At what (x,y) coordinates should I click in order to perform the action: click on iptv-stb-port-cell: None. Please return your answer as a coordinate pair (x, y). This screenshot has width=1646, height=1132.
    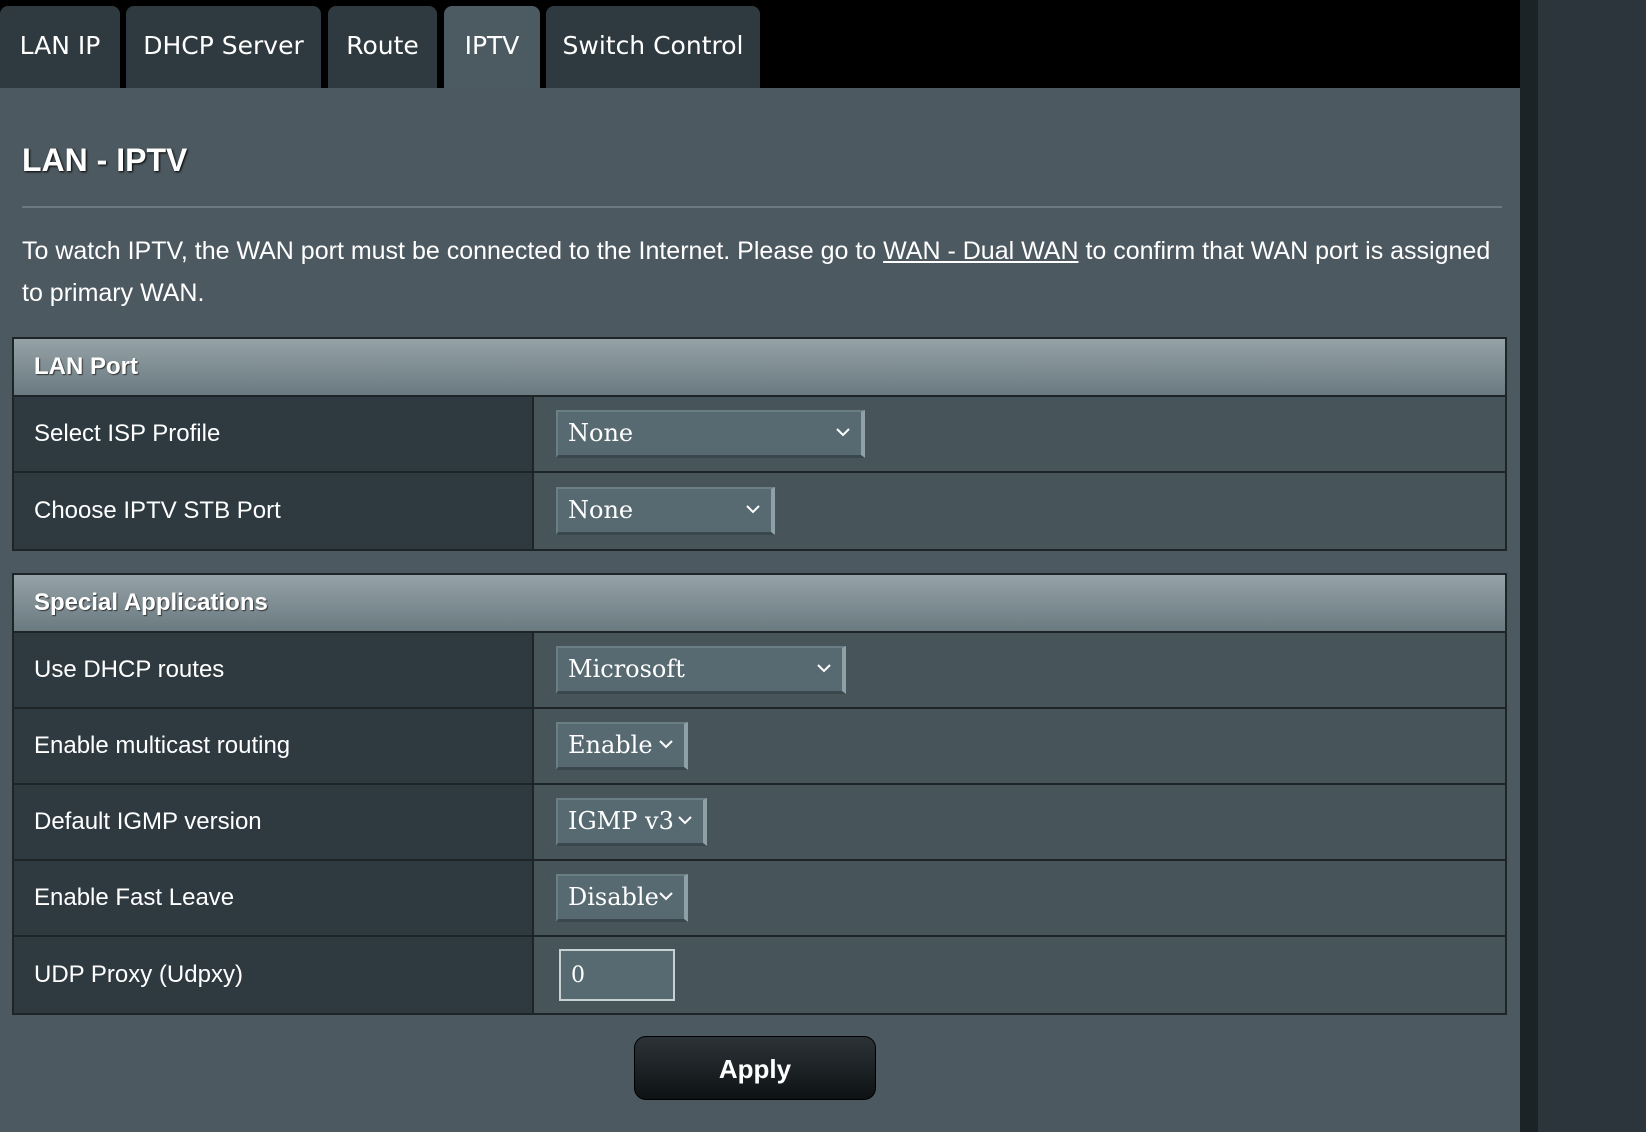
    Looking at the image, I should click on (1019, 511).